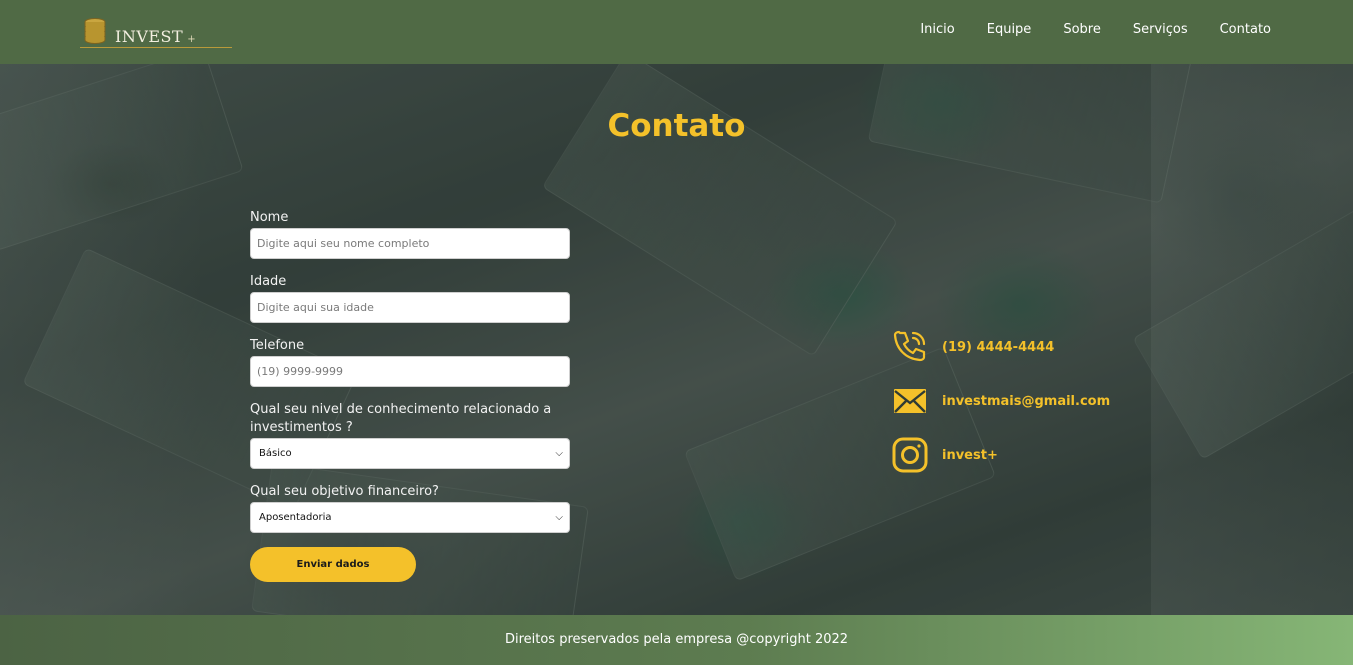 The height and width of the screenshot is (665, 1353). Describe the element at coordinates (1160, 29) in the screenshot. I see `nav-link-servicos: Serviços` at that location.